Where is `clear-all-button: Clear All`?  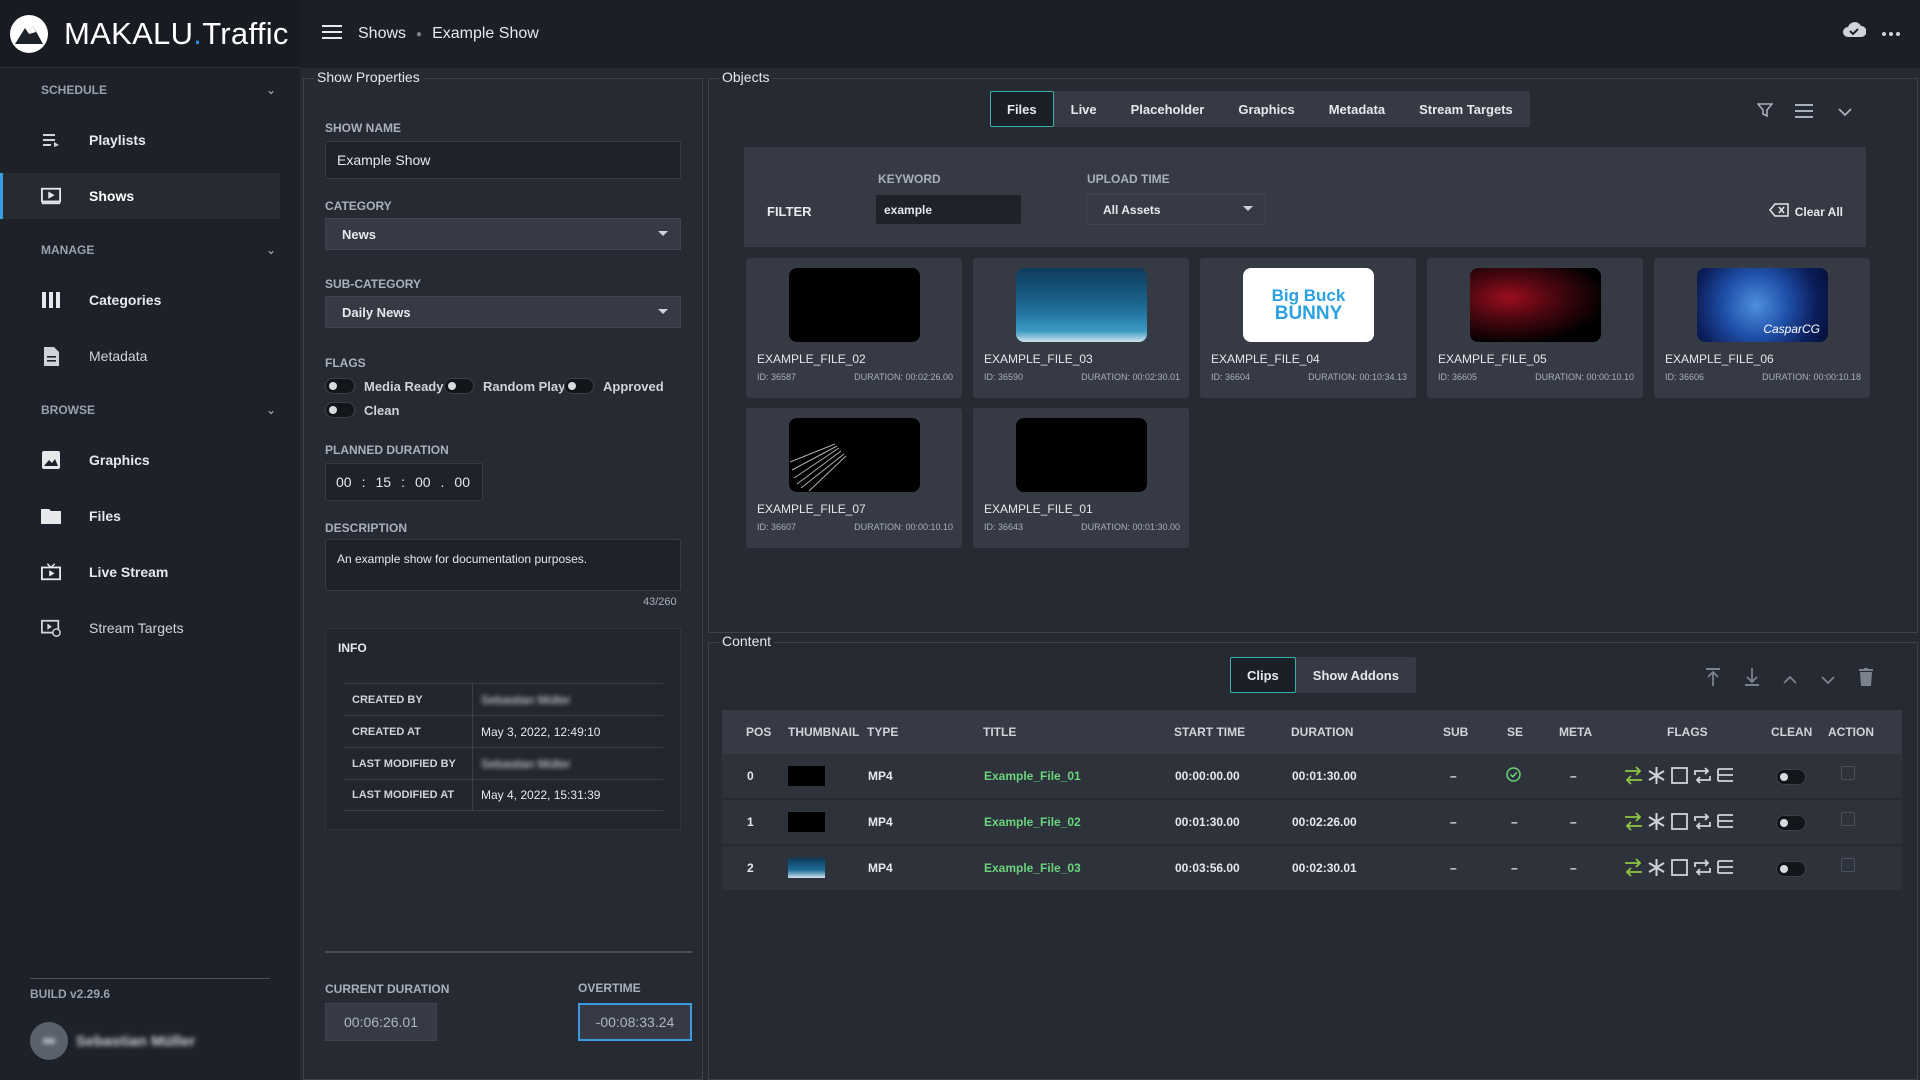 clear-all-button: Clear All is located at coordinates (1805, 211).